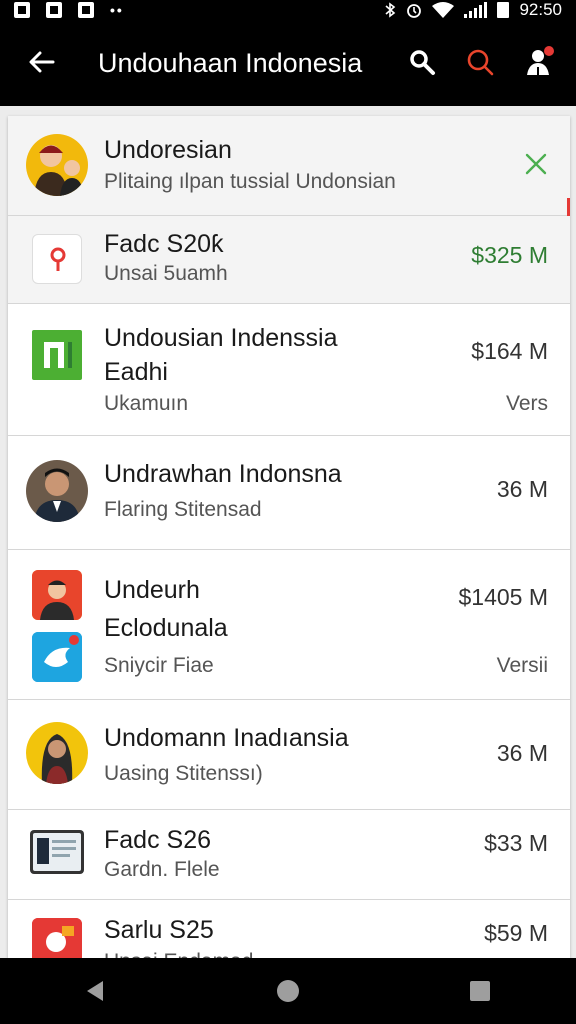  Describe the element at coordinates (164, 244) in the screenshot. I see `item-title: Fadc S20ƙ` at that location.